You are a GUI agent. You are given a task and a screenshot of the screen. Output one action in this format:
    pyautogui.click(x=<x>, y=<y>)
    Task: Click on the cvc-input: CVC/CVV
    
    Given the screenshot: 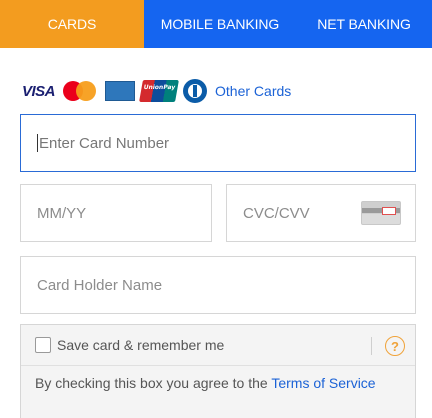 What is the action you would take?
    pyautogui.click(x=321, y=213)
    